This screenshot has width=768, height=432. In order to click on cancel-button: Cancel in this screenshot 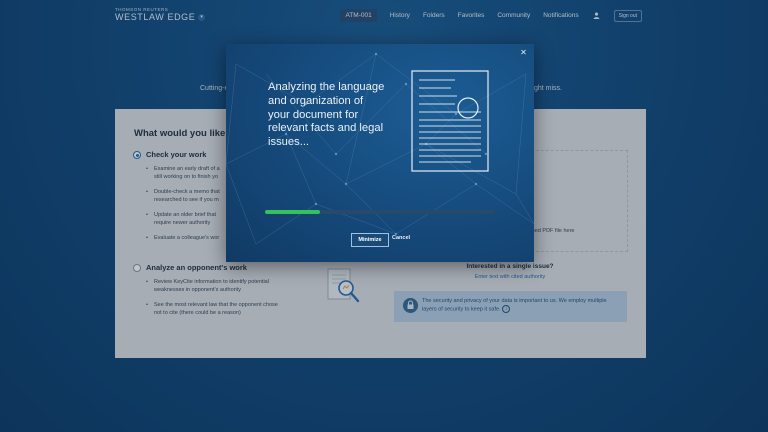, I will do `click(401, 238)`.